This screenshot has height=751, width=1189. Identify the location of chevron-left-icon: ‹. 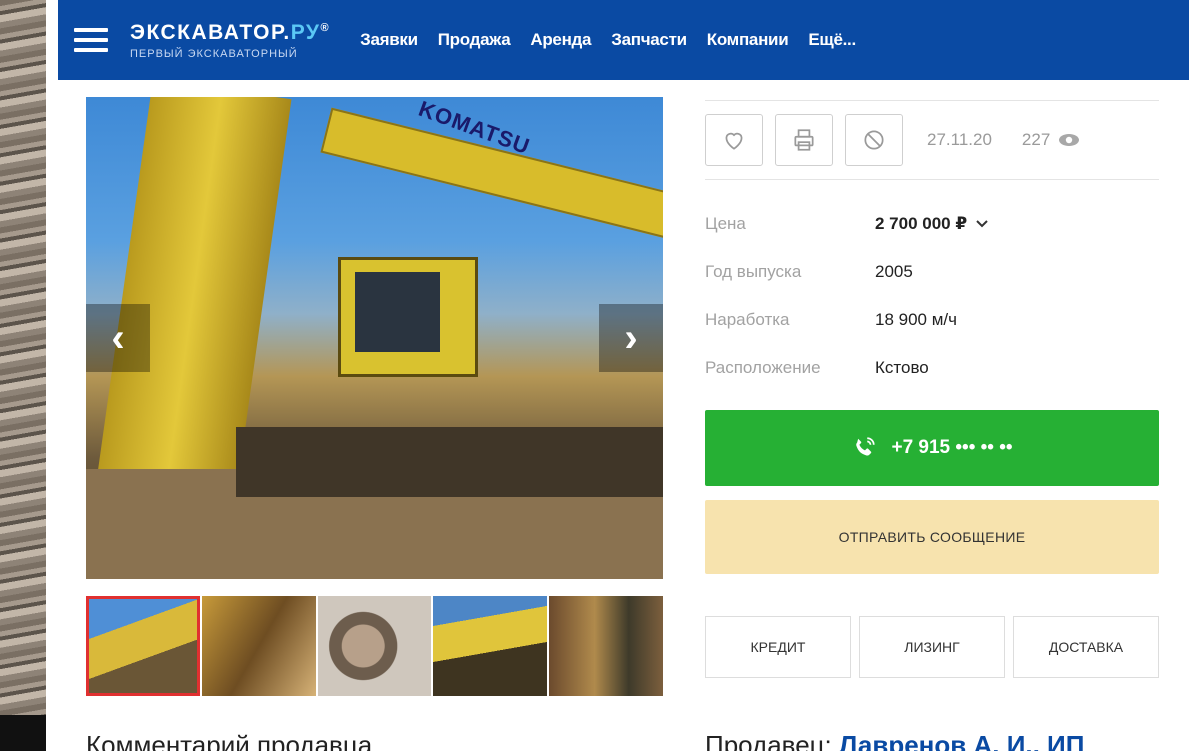
(118, 337).